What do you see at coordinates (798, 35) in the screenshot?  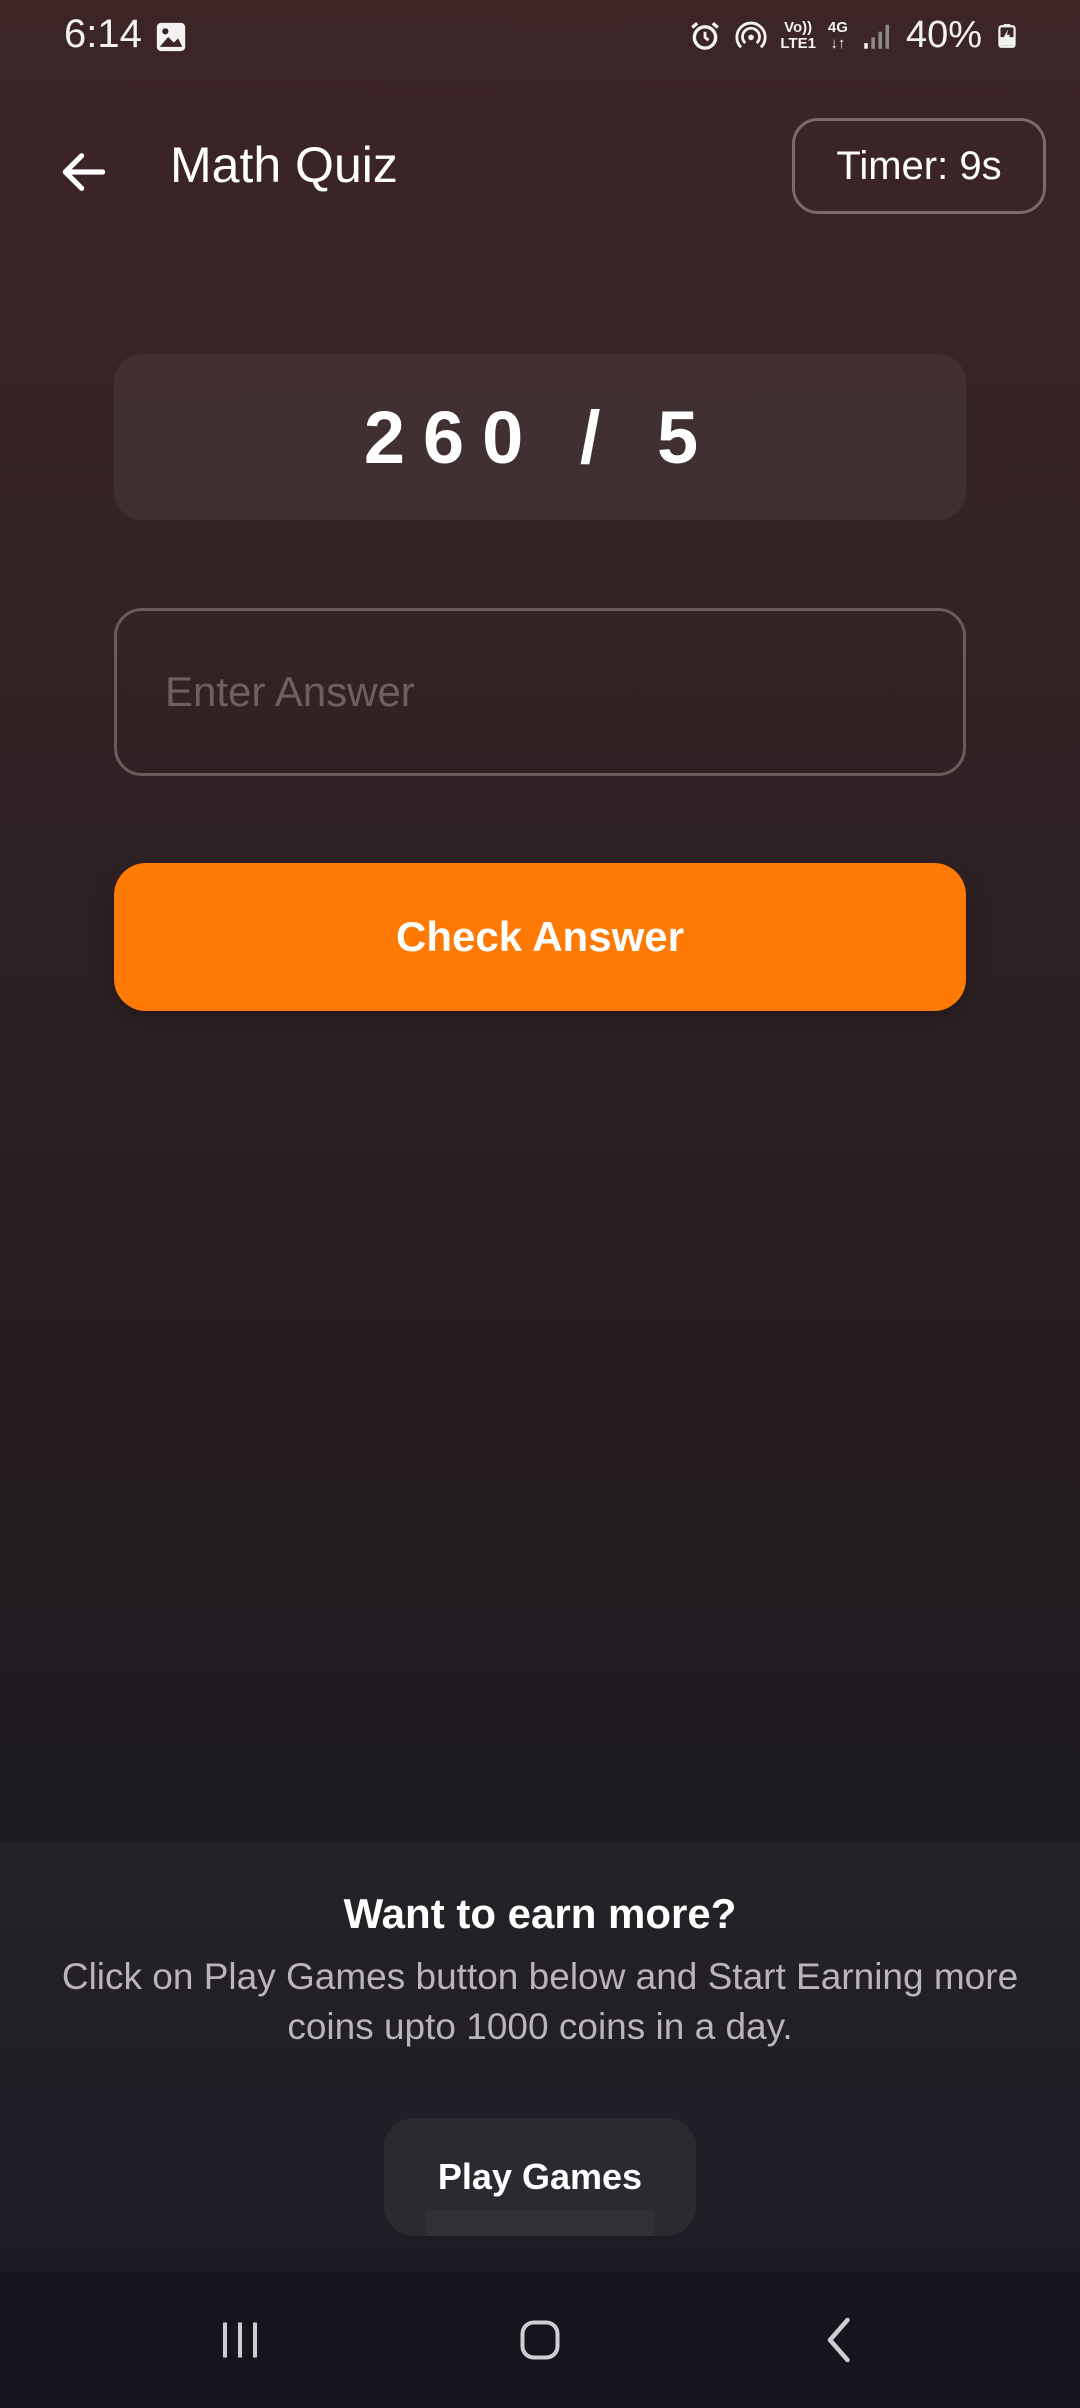 I see `volte-indicator: Vo)) LTE1` at bounding box center [798, 35].